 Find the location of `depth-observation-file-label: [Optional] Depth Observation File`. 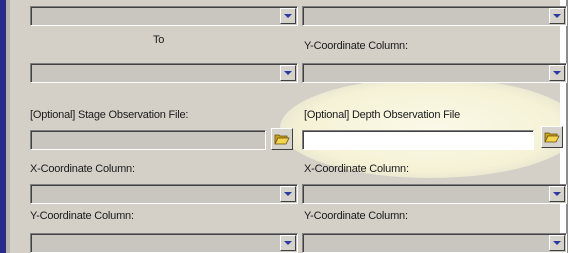

depth-observation-file-label: [Optional] Depth Observation File is located at coordinates (382, 115).